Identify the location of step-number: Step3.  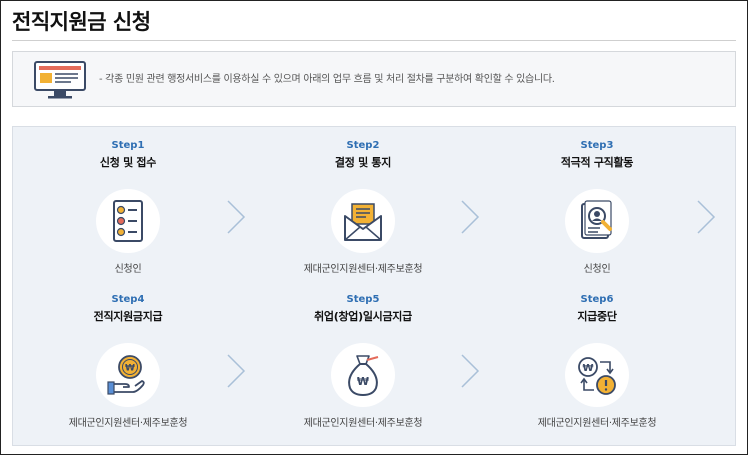
(597, 145).